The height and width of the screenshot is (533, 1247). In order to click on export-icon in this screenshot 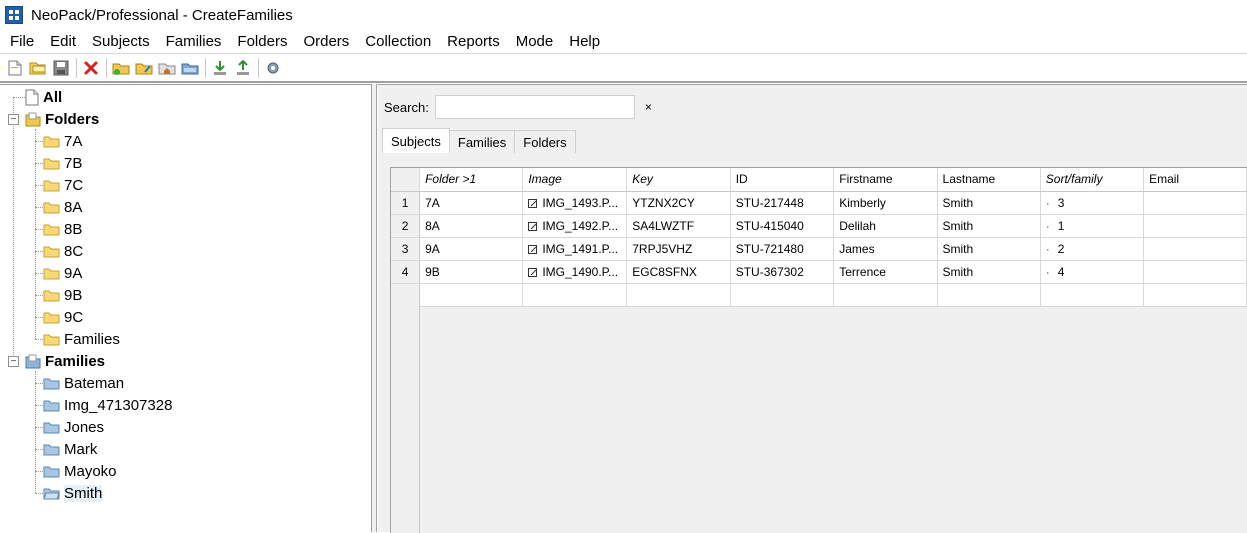, I will do `click(243, 68)`.